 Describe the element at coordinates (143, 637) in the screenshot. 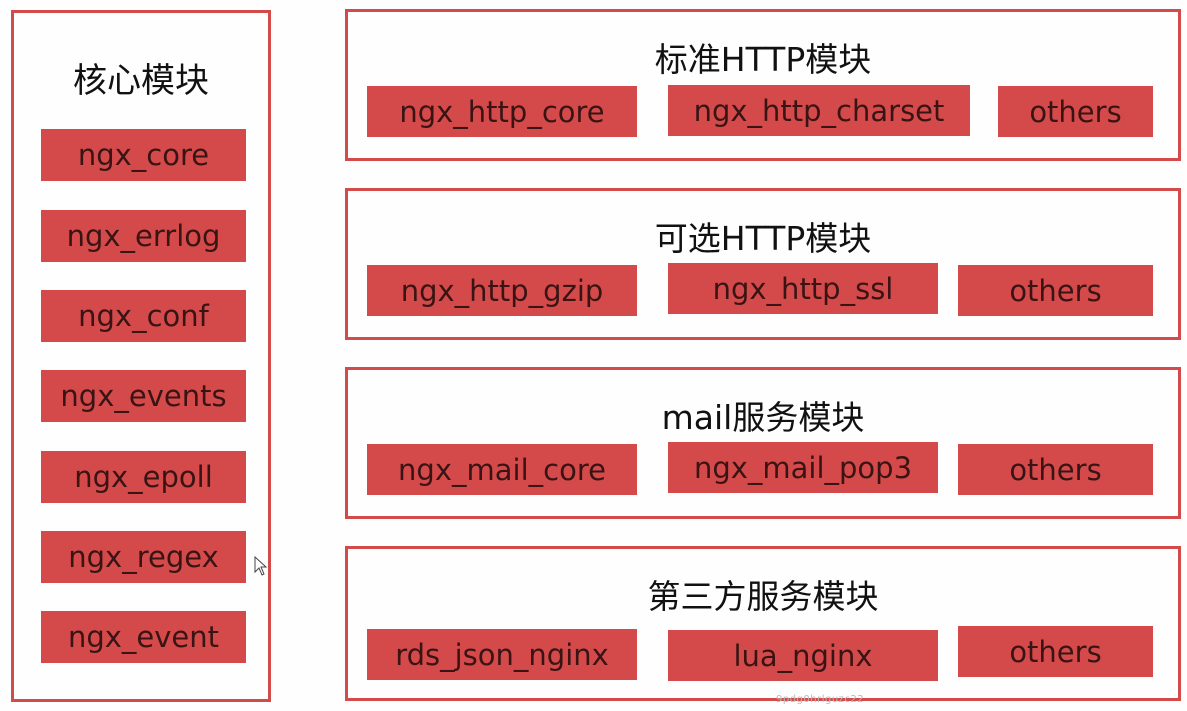

I see `module-ngx-event: ngx_event` at that location.